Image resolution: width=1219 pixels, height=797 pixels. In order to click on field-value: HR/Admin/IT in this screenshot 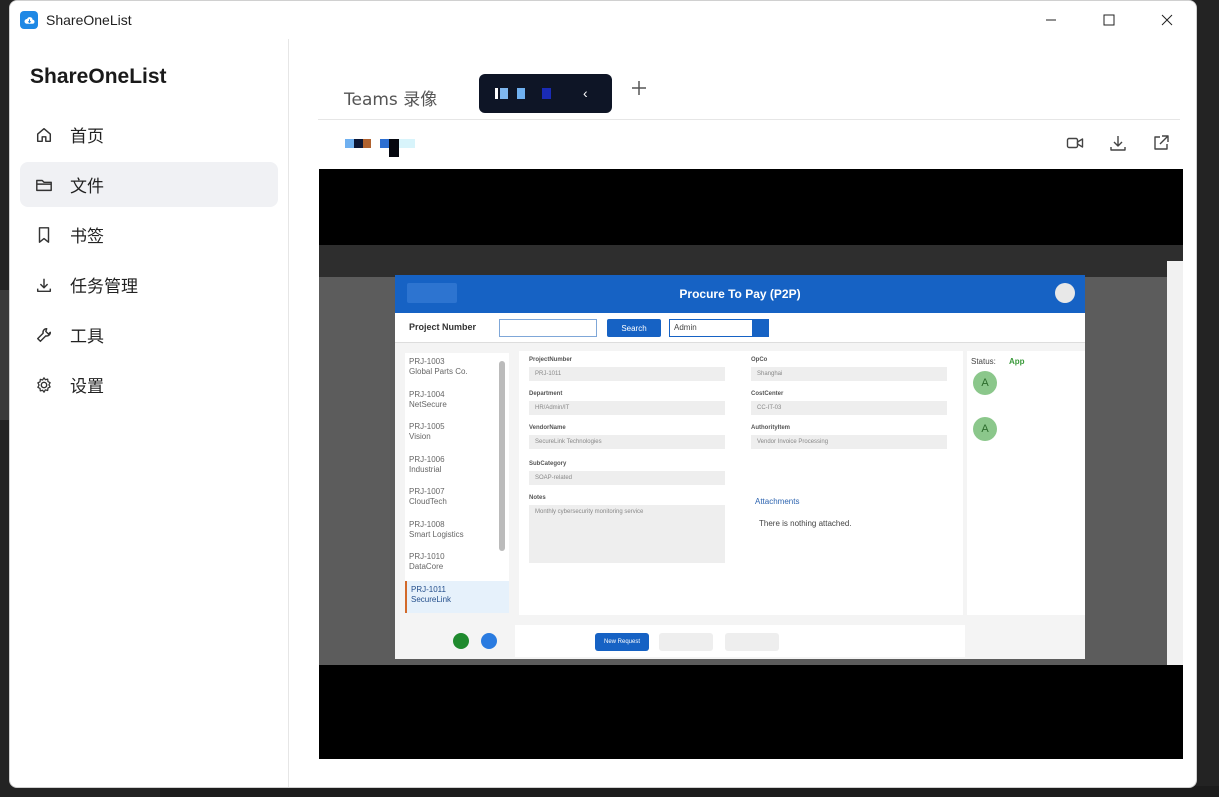, I will do `click(627, 408)`.